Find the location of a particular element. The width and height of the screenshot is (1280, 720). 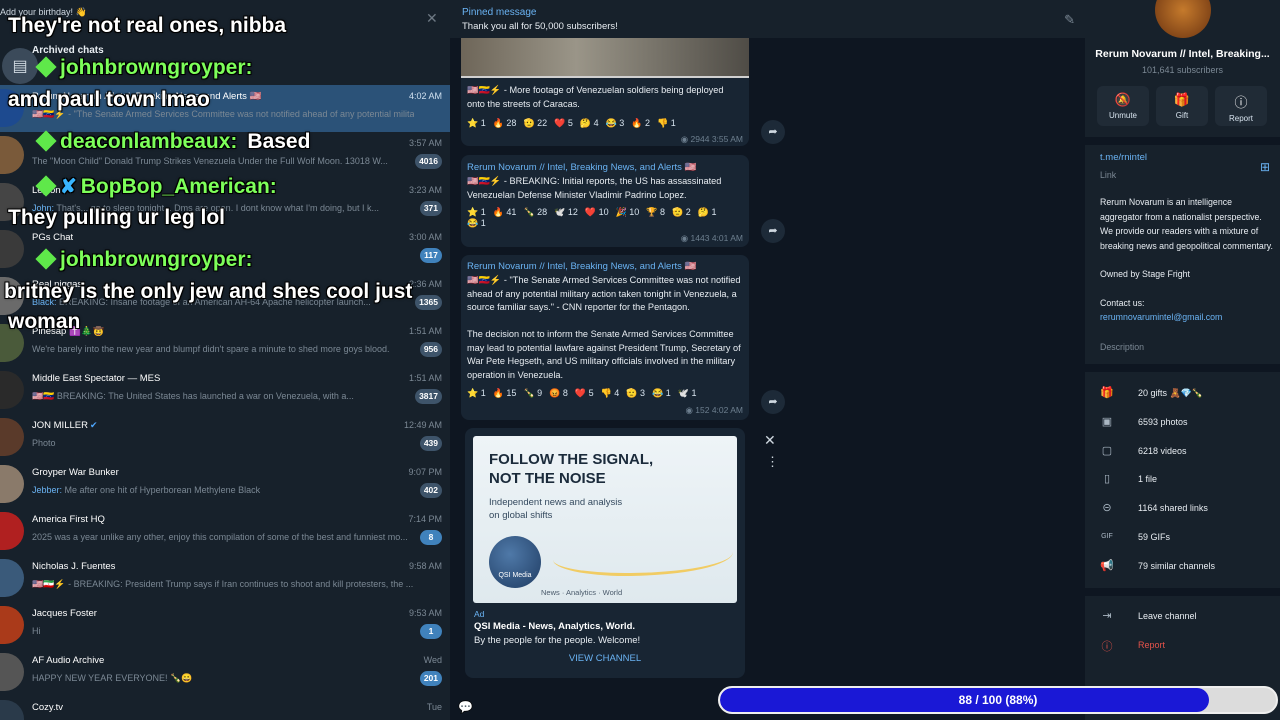

reaction-chip: ❤️ 10 is located at coordinates (597, 212).